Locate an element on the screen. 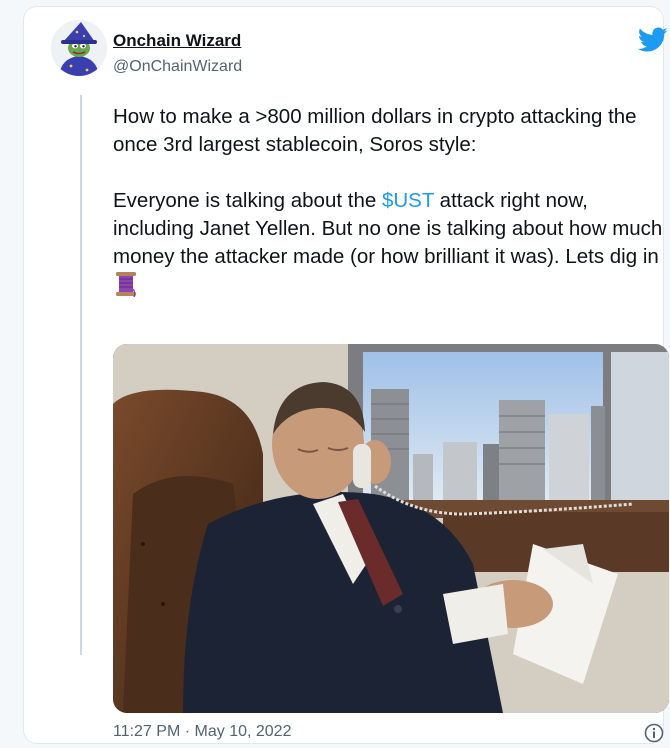  timestamp-time: 11:27 PM is located at coordinates (147, 731).